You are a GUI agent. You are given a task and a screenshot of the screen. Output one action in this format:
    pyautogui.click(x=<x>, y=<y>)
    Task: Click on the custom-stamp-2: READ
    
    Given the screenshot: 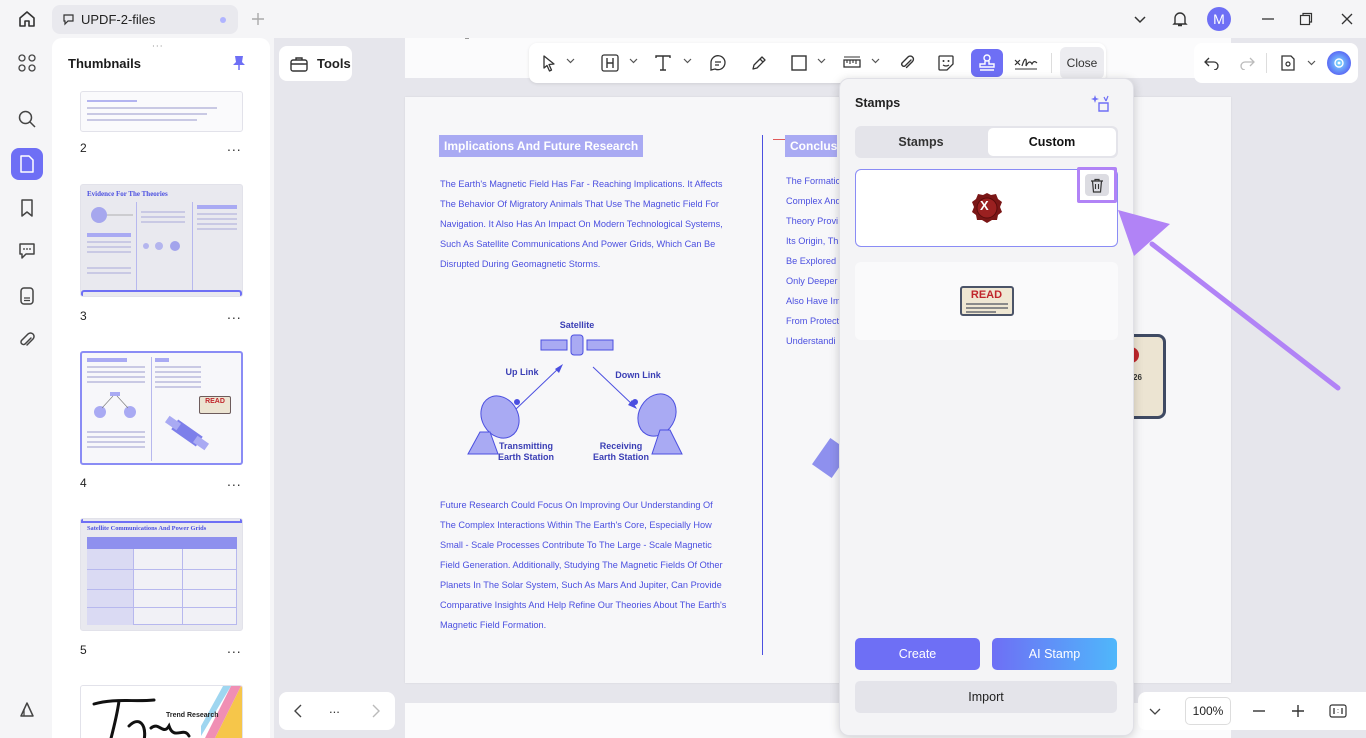 What is the action you would take?
    pyautogui.click(x=986, y=301)
    